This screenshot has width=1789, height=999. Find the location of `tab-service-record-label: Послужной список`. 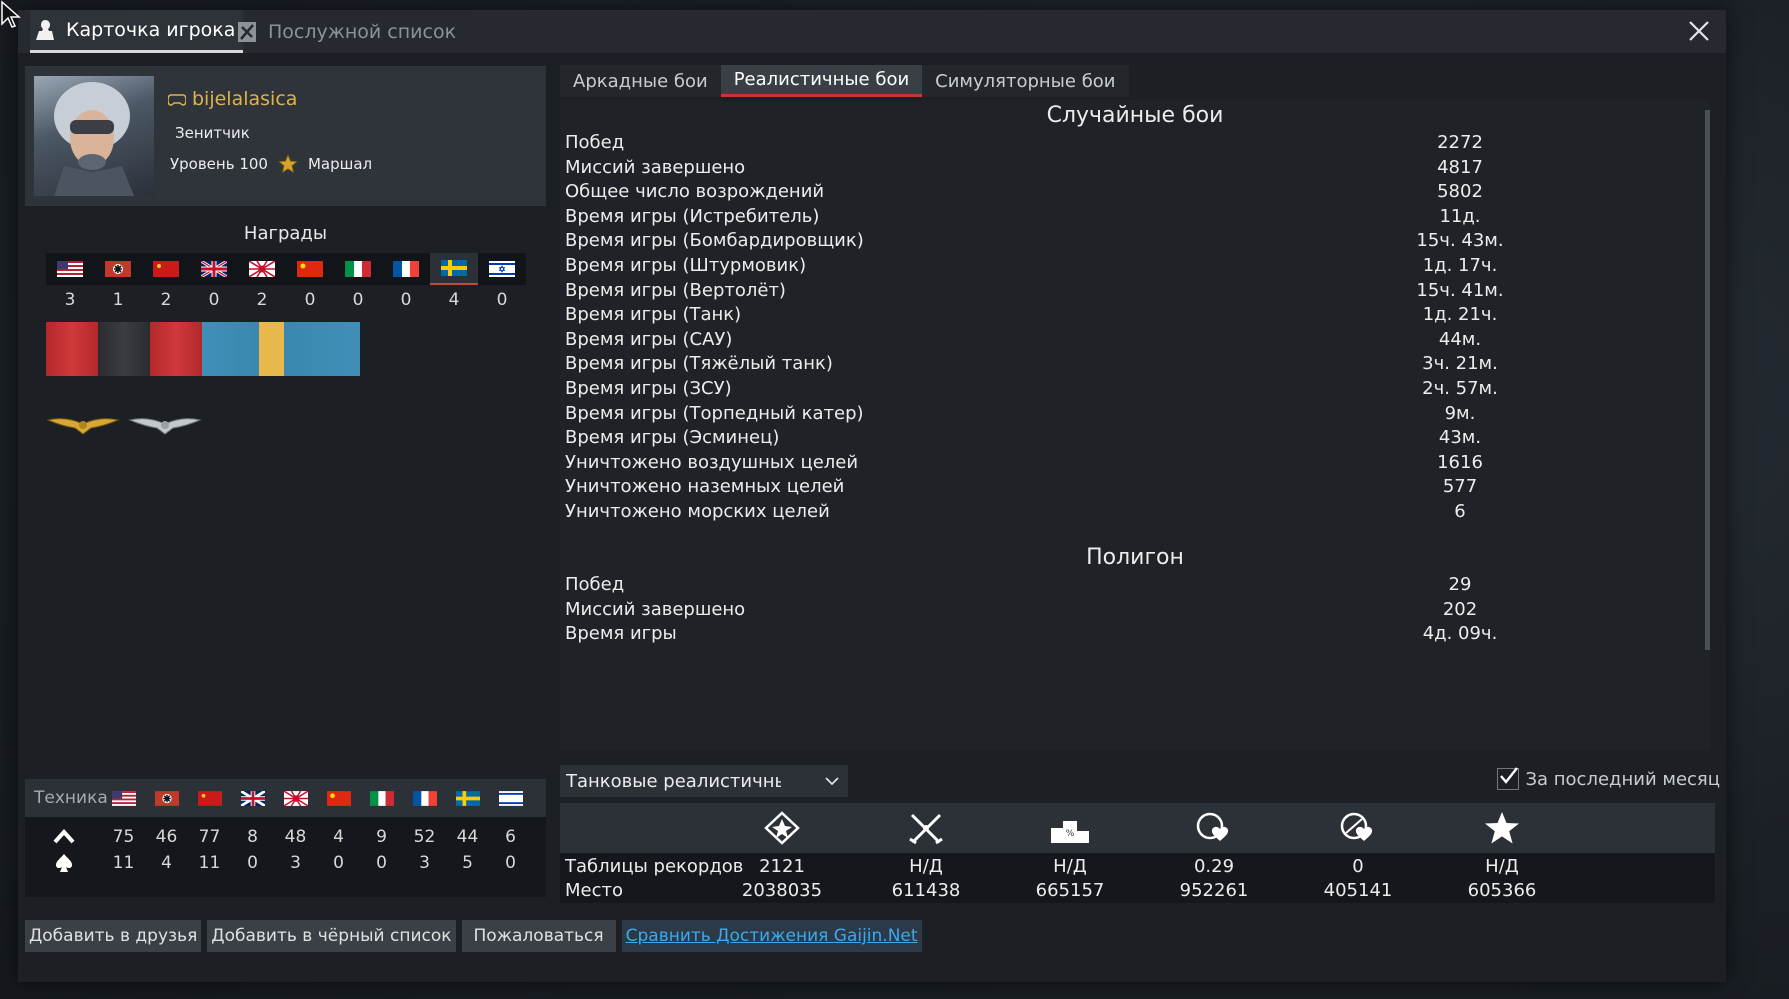

tab-service-record-label: Послужной список is located at coordinates (362, 31).